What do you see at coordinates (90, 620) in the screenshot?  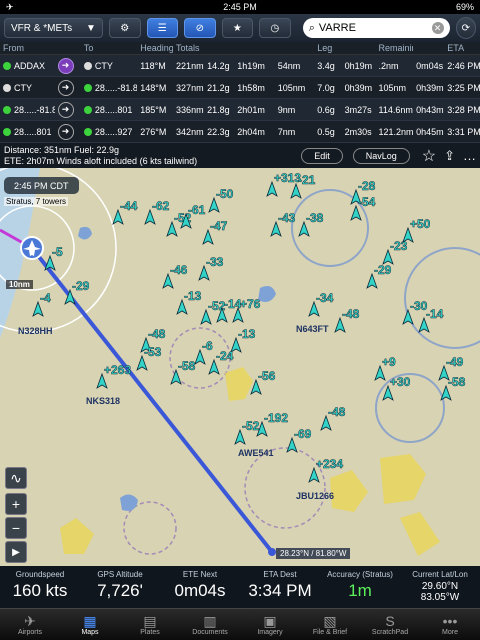 I see `maps-icon: ▦` at bounding box center [90, 620].